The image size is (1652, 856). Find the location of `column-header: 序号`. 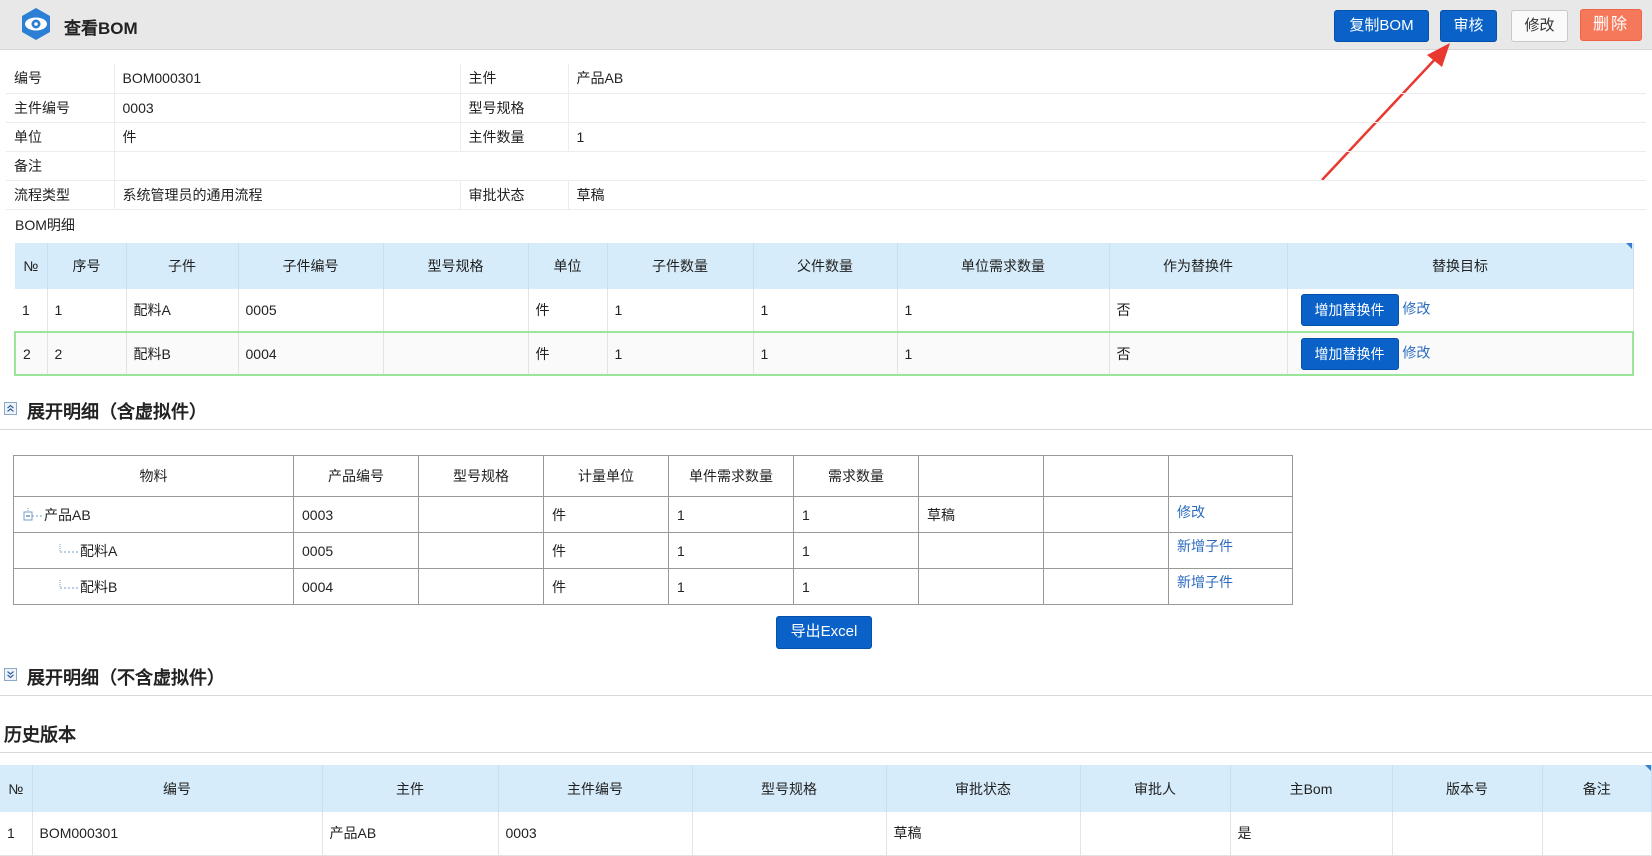

column-header: 序号 is located at coordinates (87, 266).